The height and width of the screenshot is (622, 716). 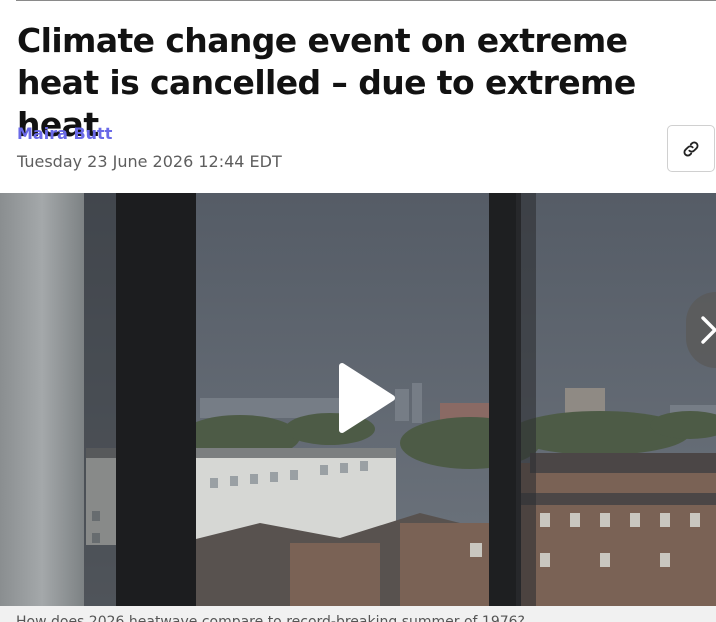 I want to click on publish-date: Tuesday 23 June 2026 12:44 EDT, so click(x=149, y=161).